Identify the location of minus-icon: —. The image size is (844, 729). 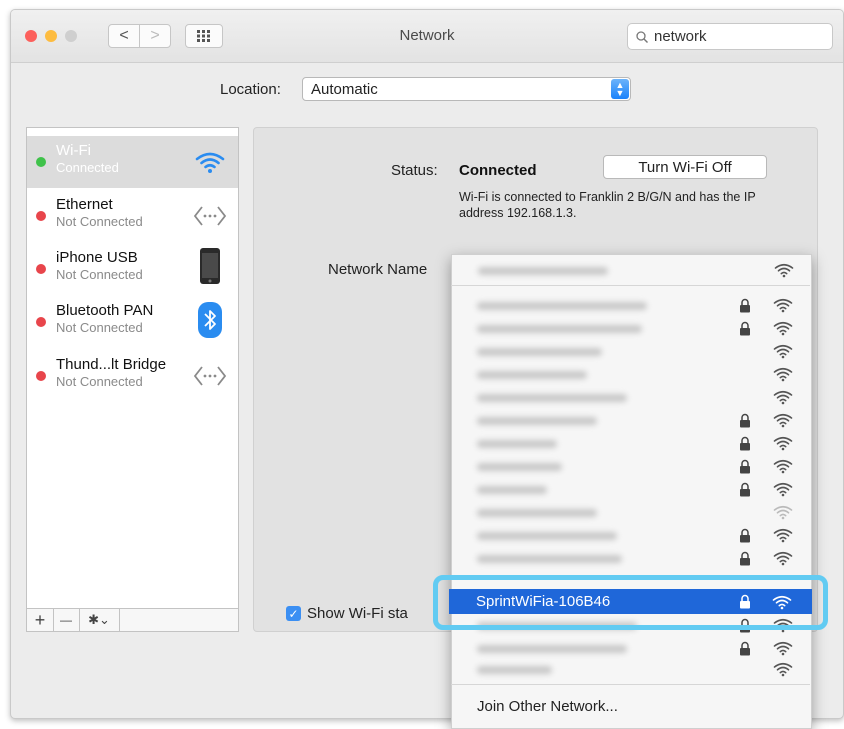
(66, 620).